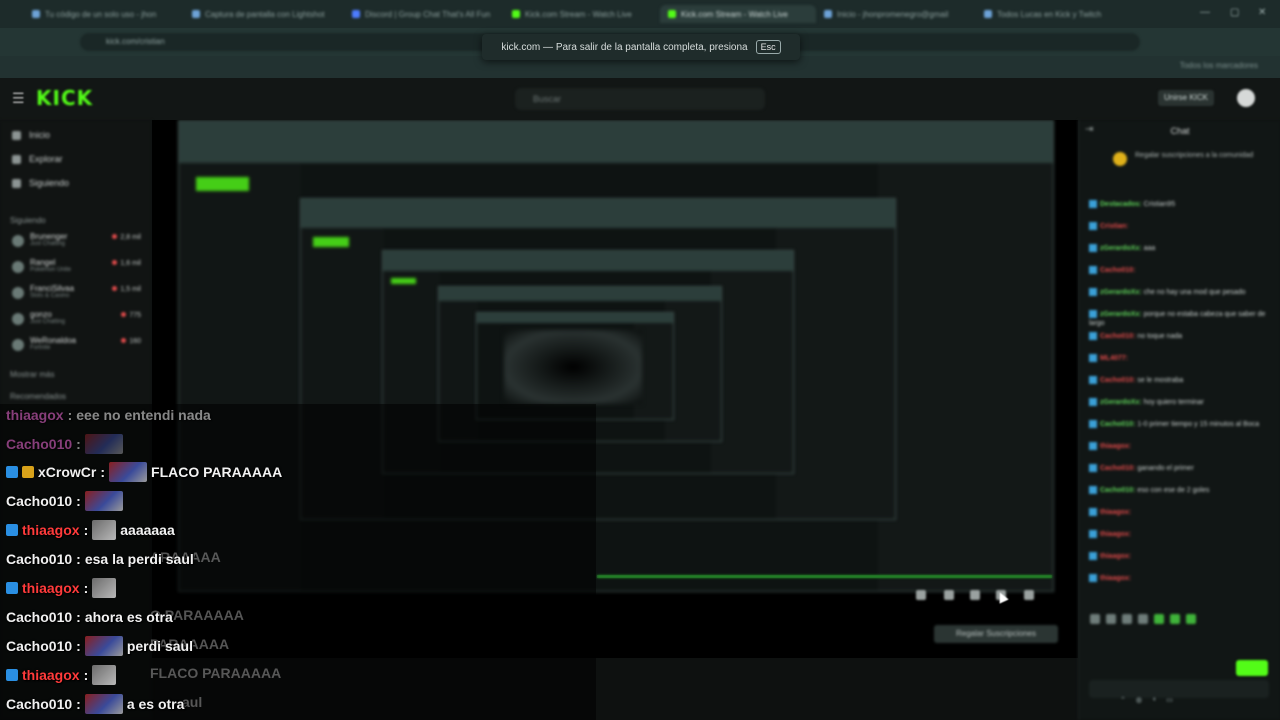  Describe the element at coordinates (264, 14) in the screenshot. I see `browser-tab: Captura de pantalla con Lightshot` at that location.